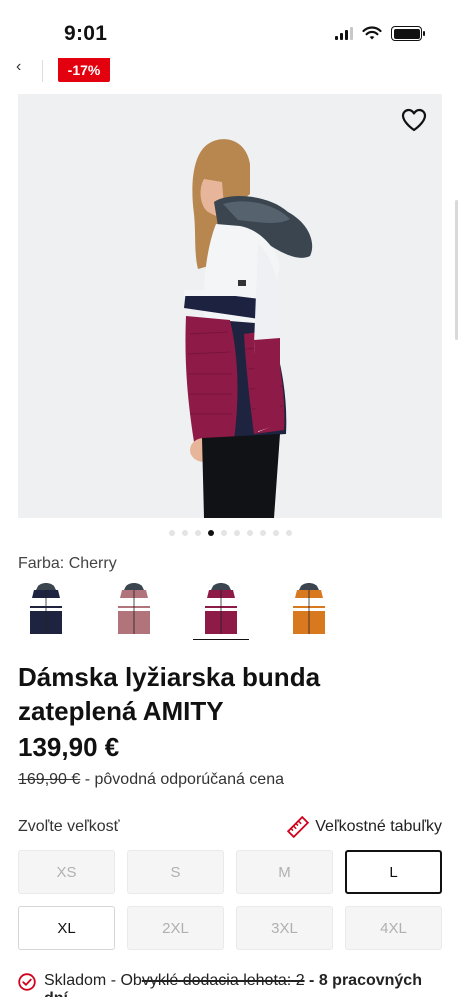 This screenshot has height=997, width=460. I want to click on color-swatch-navy, so click(46, 611).